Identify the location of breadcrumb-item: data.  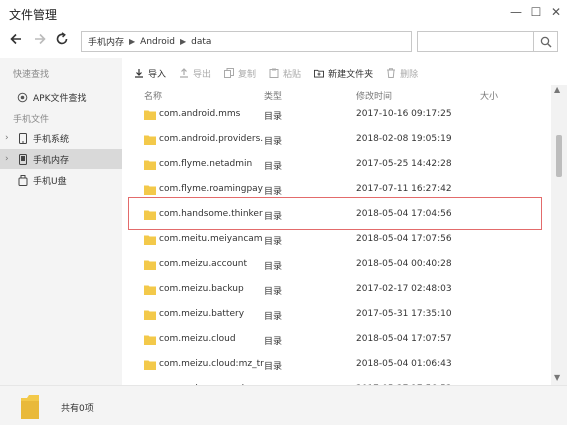
(201, 42).